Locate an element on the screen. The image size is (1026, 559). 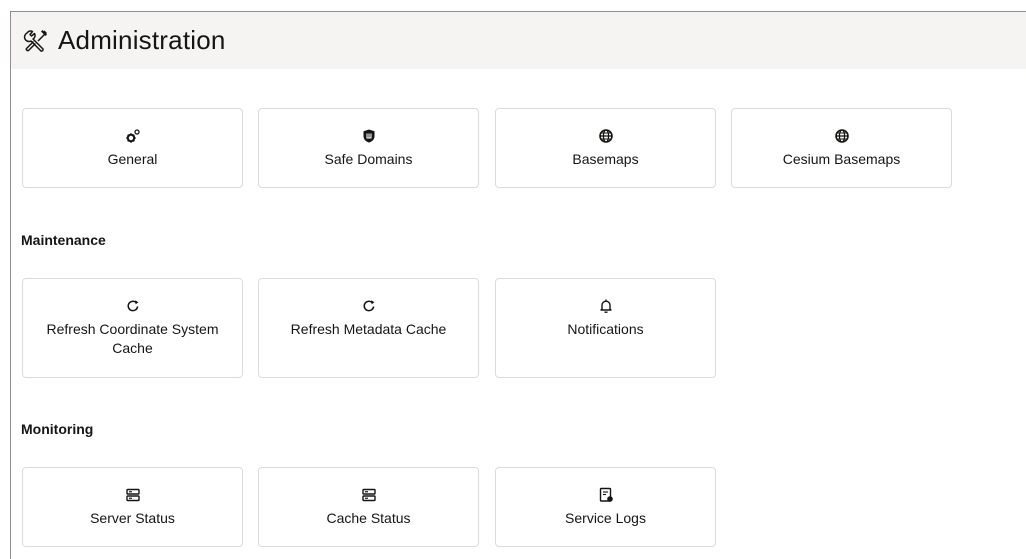
log-file-icon is located at coordinates (606, 495).